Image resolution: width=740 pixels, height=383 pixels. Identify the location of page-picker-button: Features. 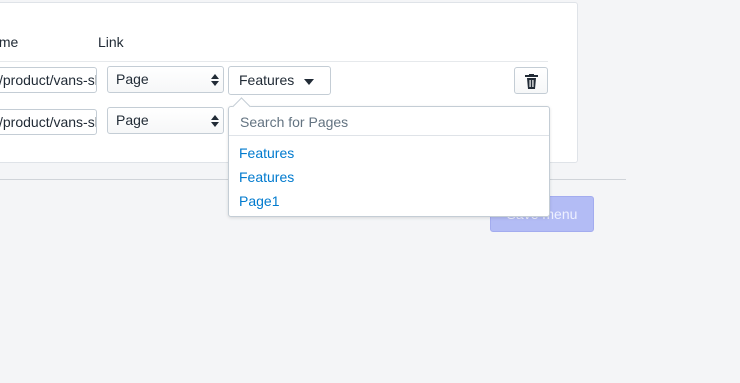
(279, 80).